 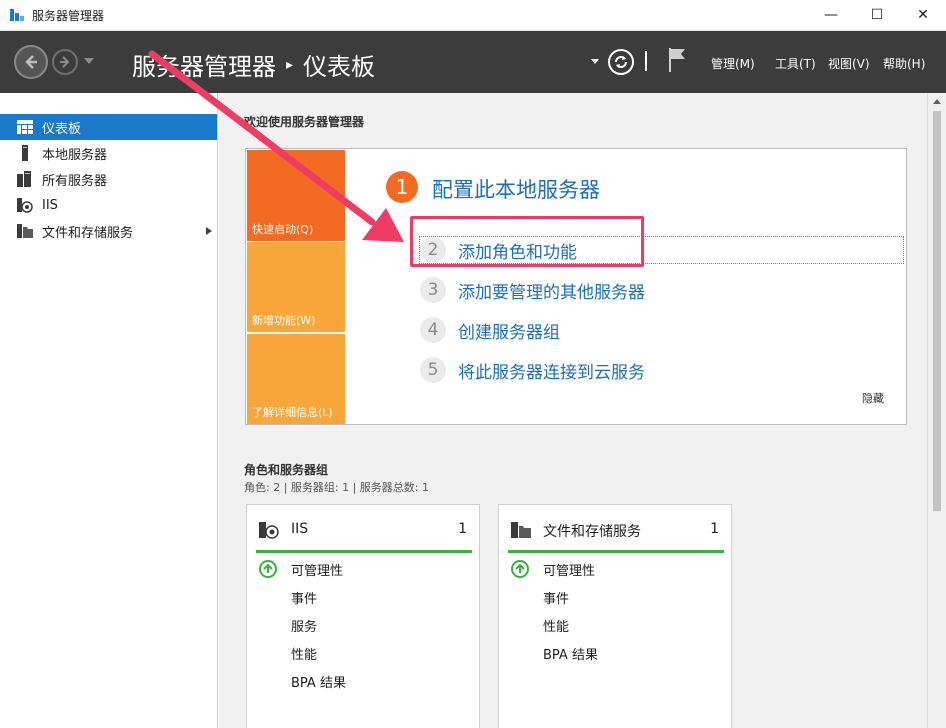 I want to click on sidebar-item-all-servers: 所有服务器, so click(x=108, y=179).